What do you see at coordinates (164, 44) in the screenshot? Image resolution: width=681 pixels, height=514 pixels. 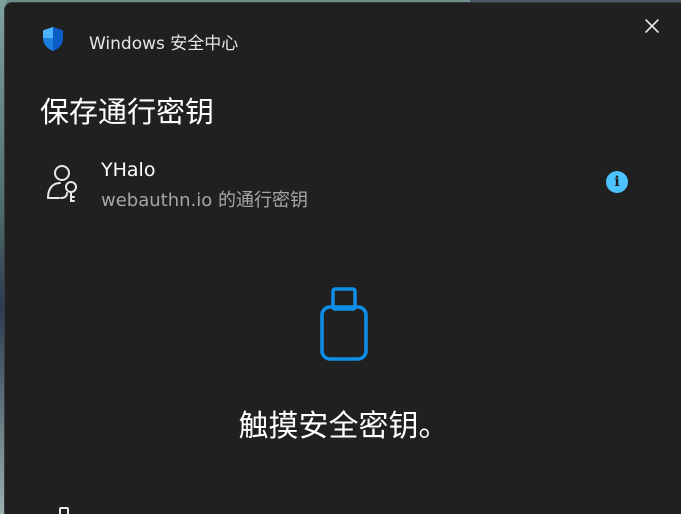 I see `app-title: Windows 安全中心` at bounding box center [164, 44].